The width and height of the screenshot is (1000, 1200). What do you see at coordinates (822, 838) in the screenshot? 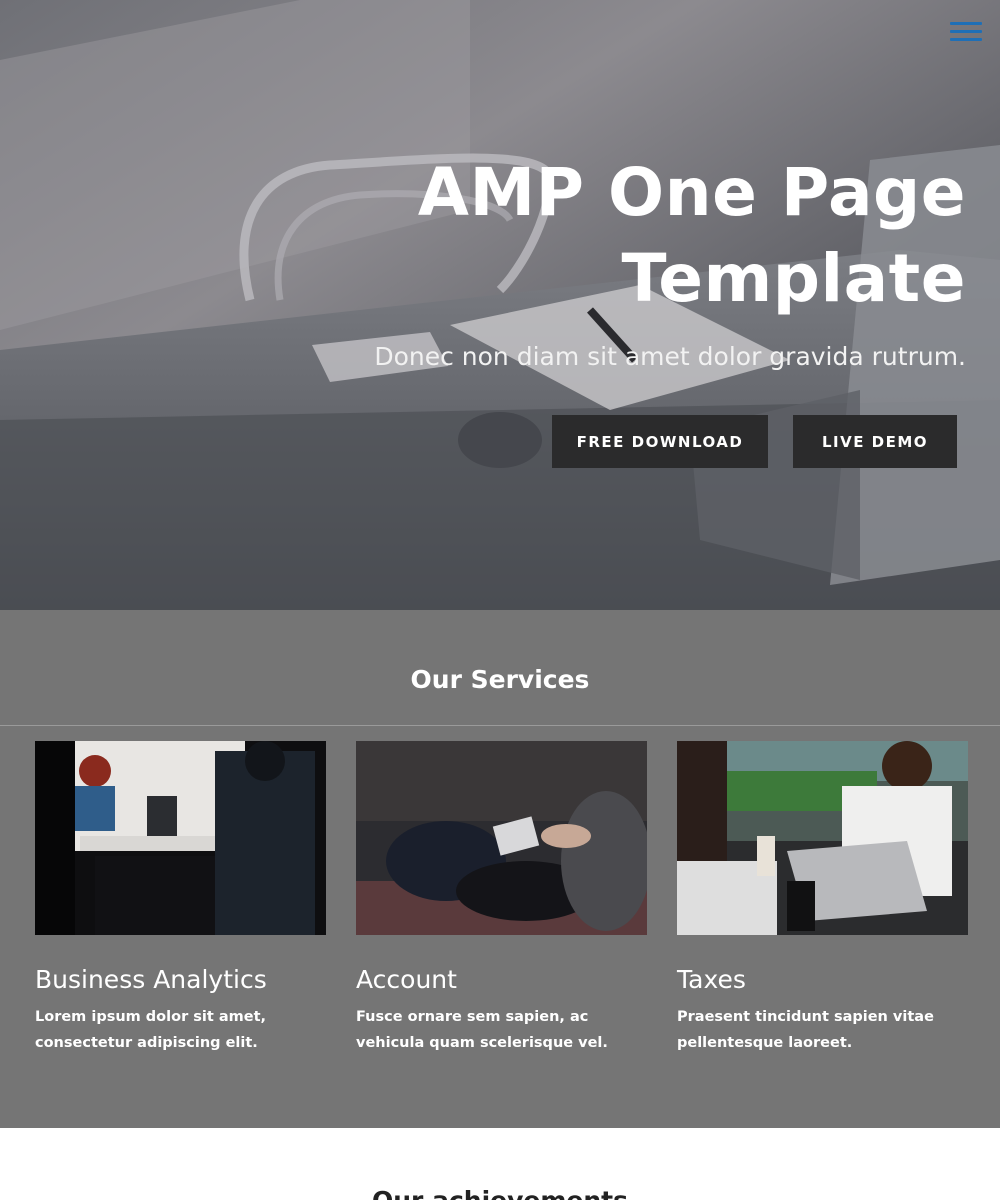
I see `taxes-image` at bounding box center [822, 838].